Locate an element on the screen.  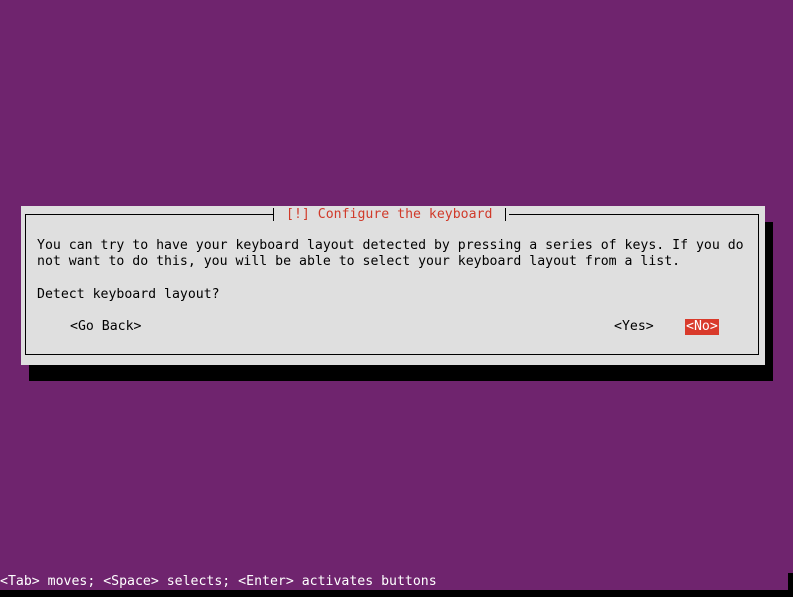
go-back-button: <Go Back> is located at coordinates (105, 327).